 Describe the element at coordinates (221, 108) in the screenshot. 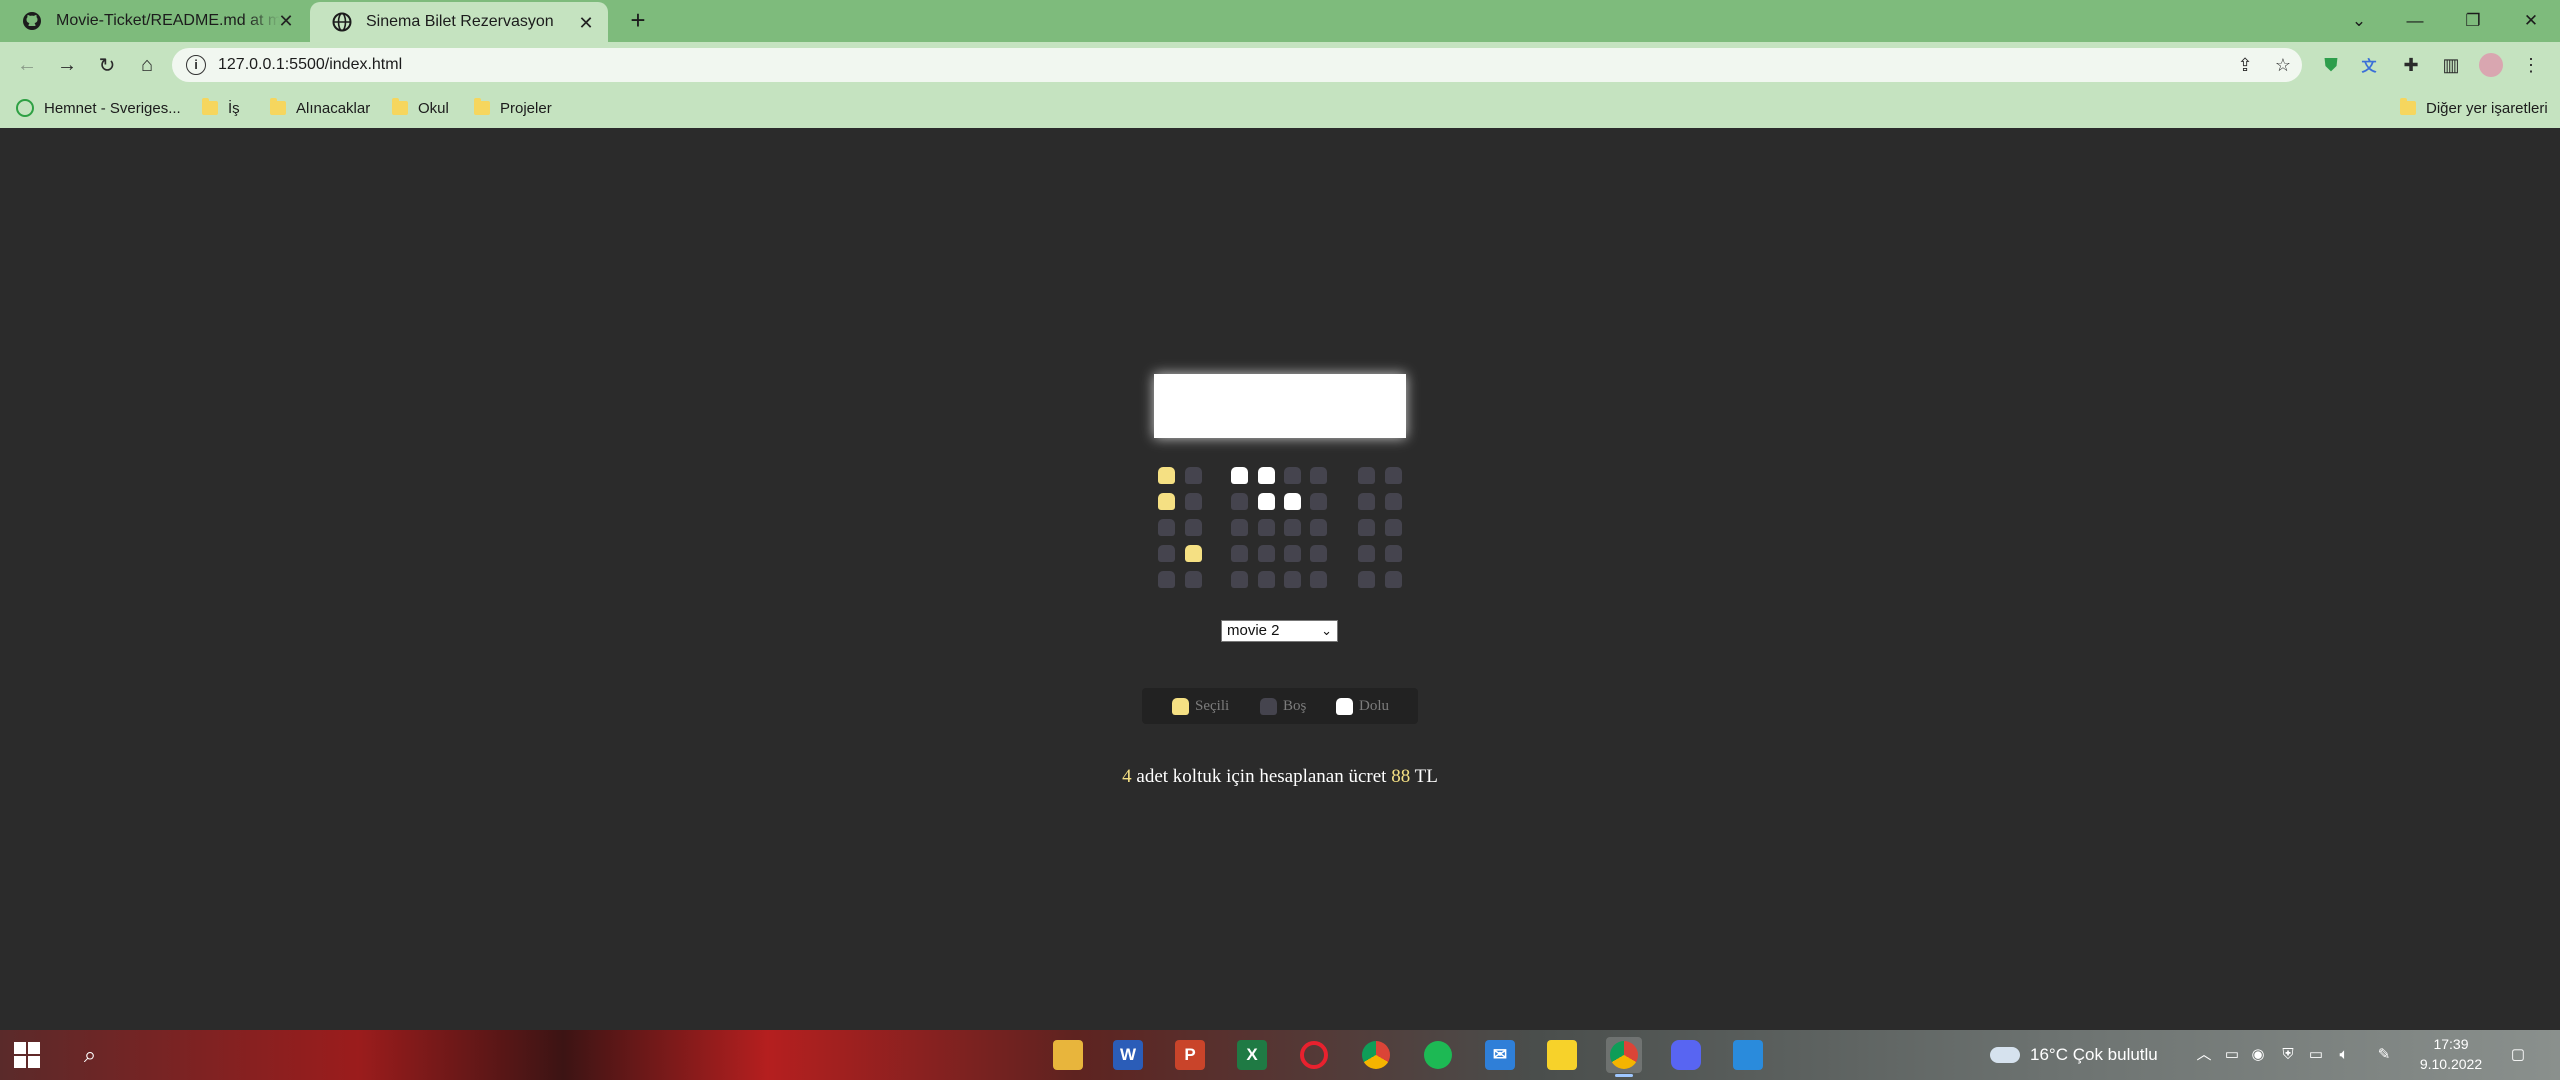

I see `bookmark-is: İş` at that location.